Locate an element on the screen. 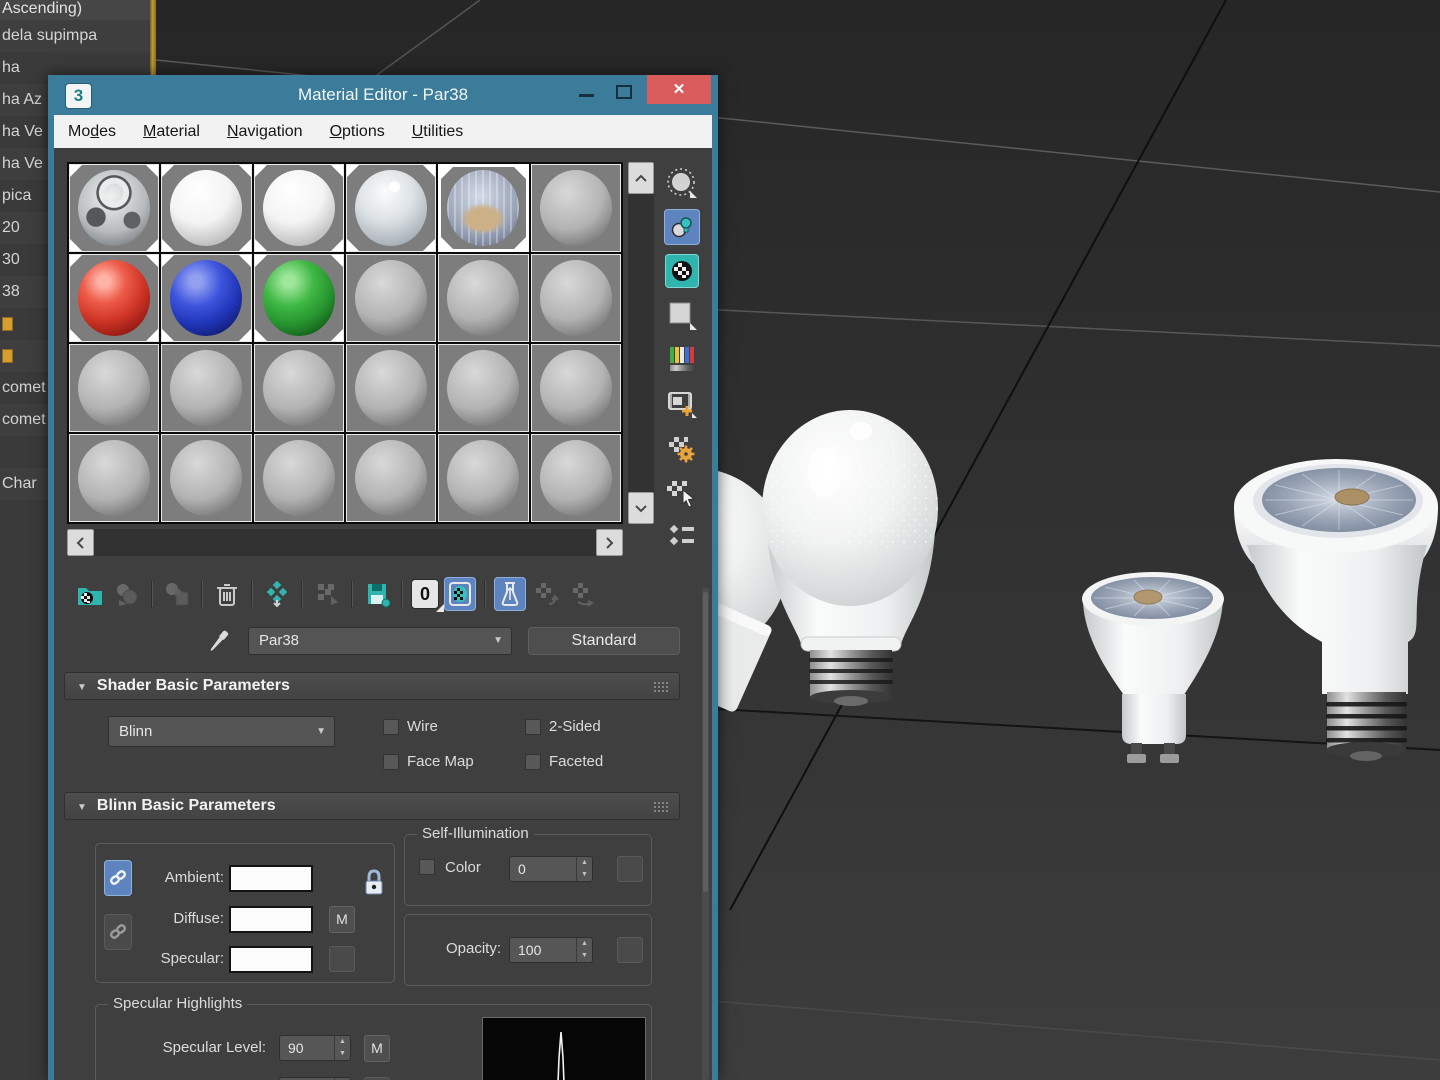 The width and height of the screenshot is (1440, 1080). lock-colors-icon is located at coordinates (374, 886).